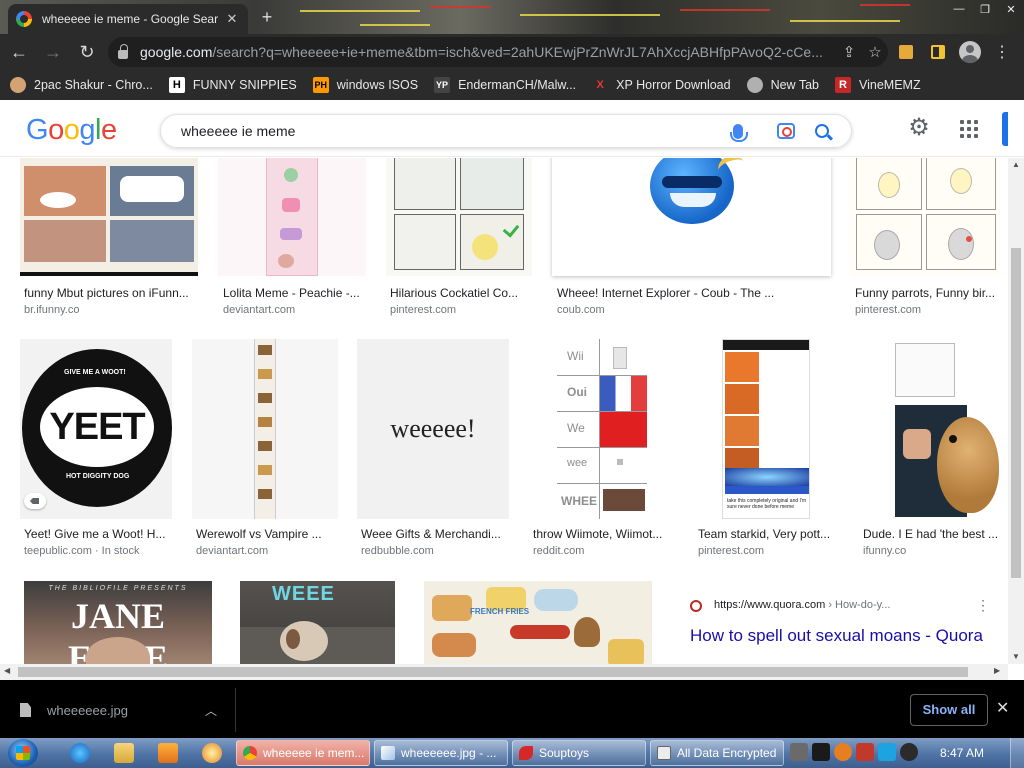 This screenshot has width=1024, height=768. Describe the element at coordinates (849, 52) in the screenshot. I see `share-icon: ⇪` at that location.